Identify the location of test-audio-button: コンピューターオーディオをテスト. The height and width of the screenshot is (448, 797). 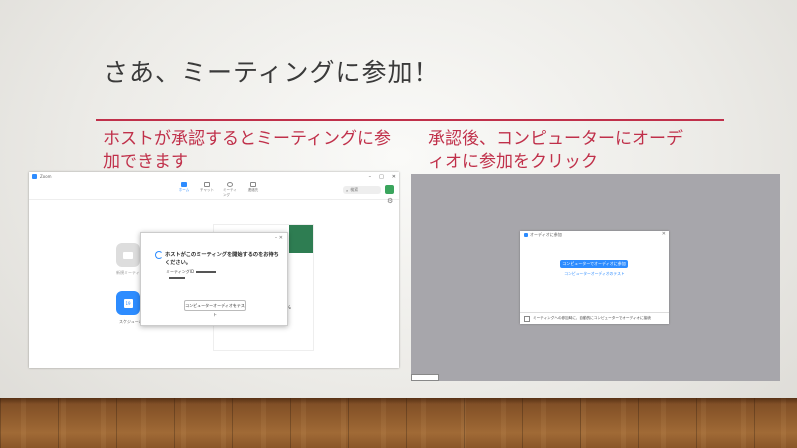
(215, 308).